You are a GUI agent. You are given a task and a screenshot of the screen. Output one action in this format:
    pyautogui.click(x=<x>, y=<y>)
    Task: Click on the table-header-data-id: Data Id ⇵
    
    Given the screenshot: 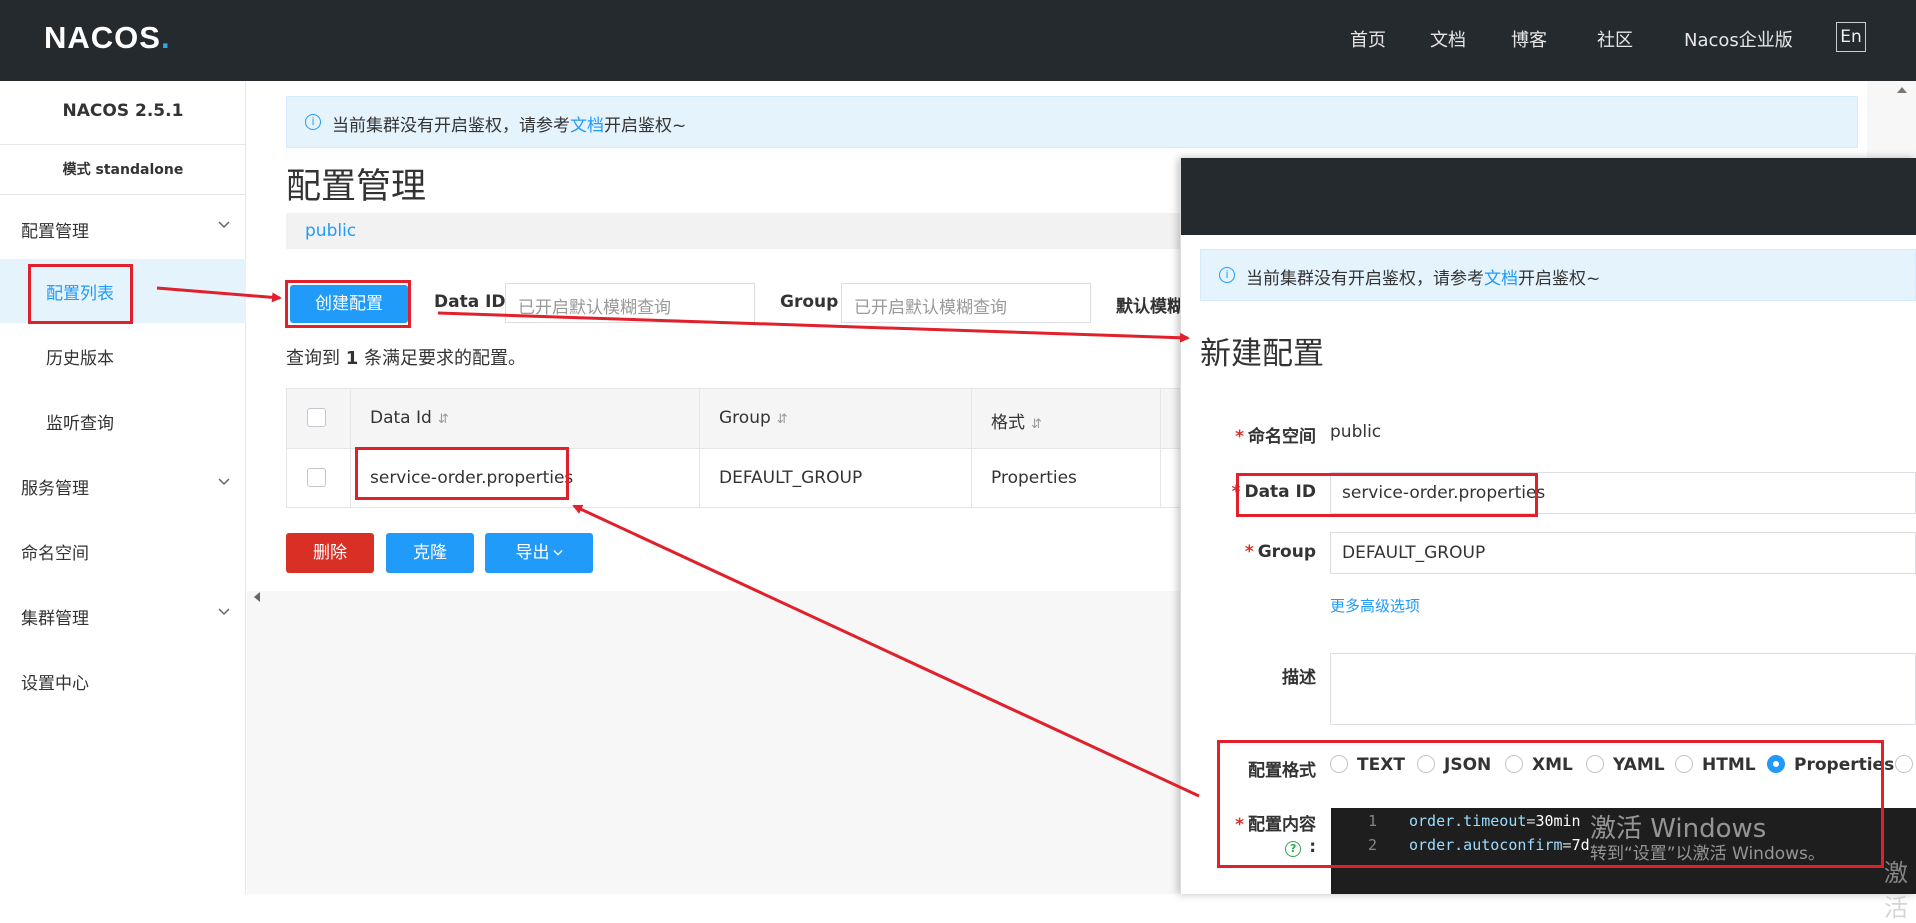 What is the action you would take?
    pyautogui.click(x=525, y=419)
    